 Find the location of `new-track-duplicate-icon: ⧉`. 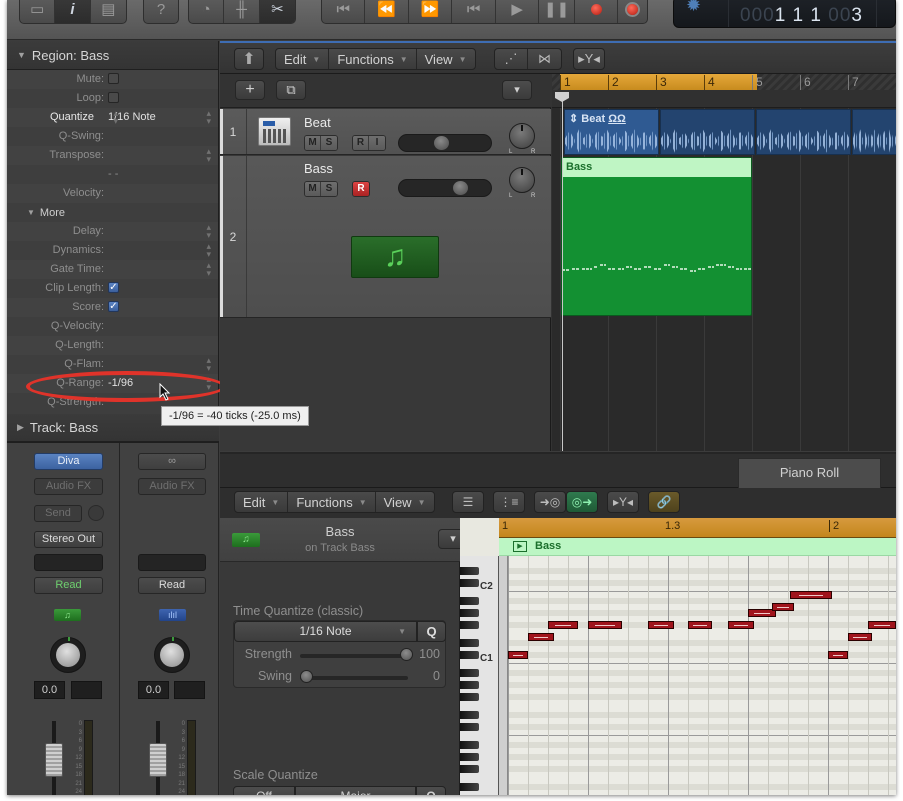

new-track-duplicate-icon: ⧉ is located at coordinates (291, 90).